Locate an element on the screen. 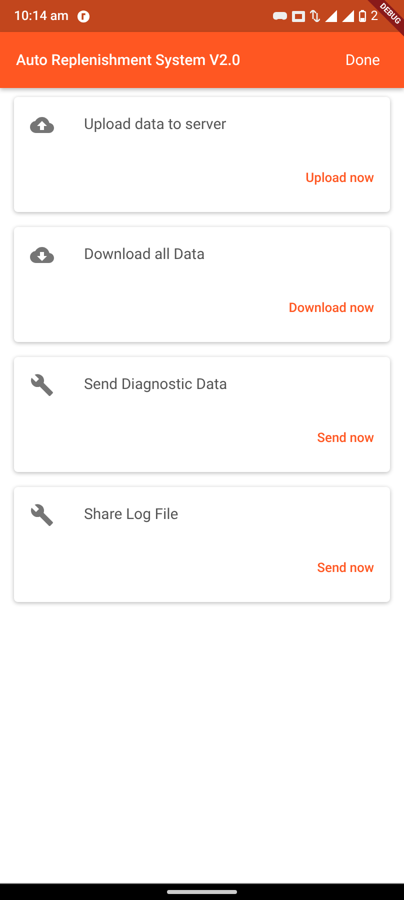  gamepad-icon is located at coordinates (279, 16).